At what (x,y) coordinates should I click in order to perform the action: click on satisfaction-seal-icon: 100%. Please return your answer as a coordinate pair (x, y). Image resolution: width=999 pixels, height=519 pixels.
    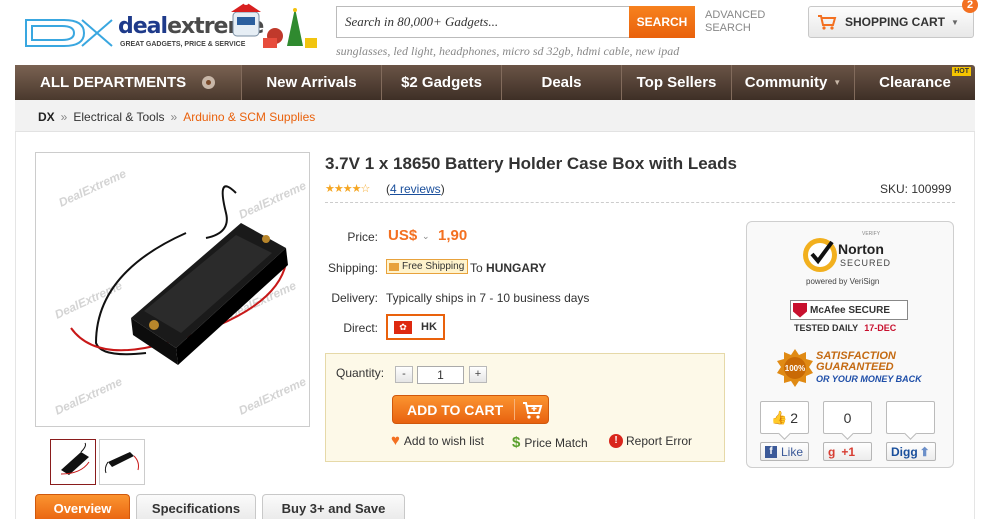
    Looking at the image, I should click on (795, 368).